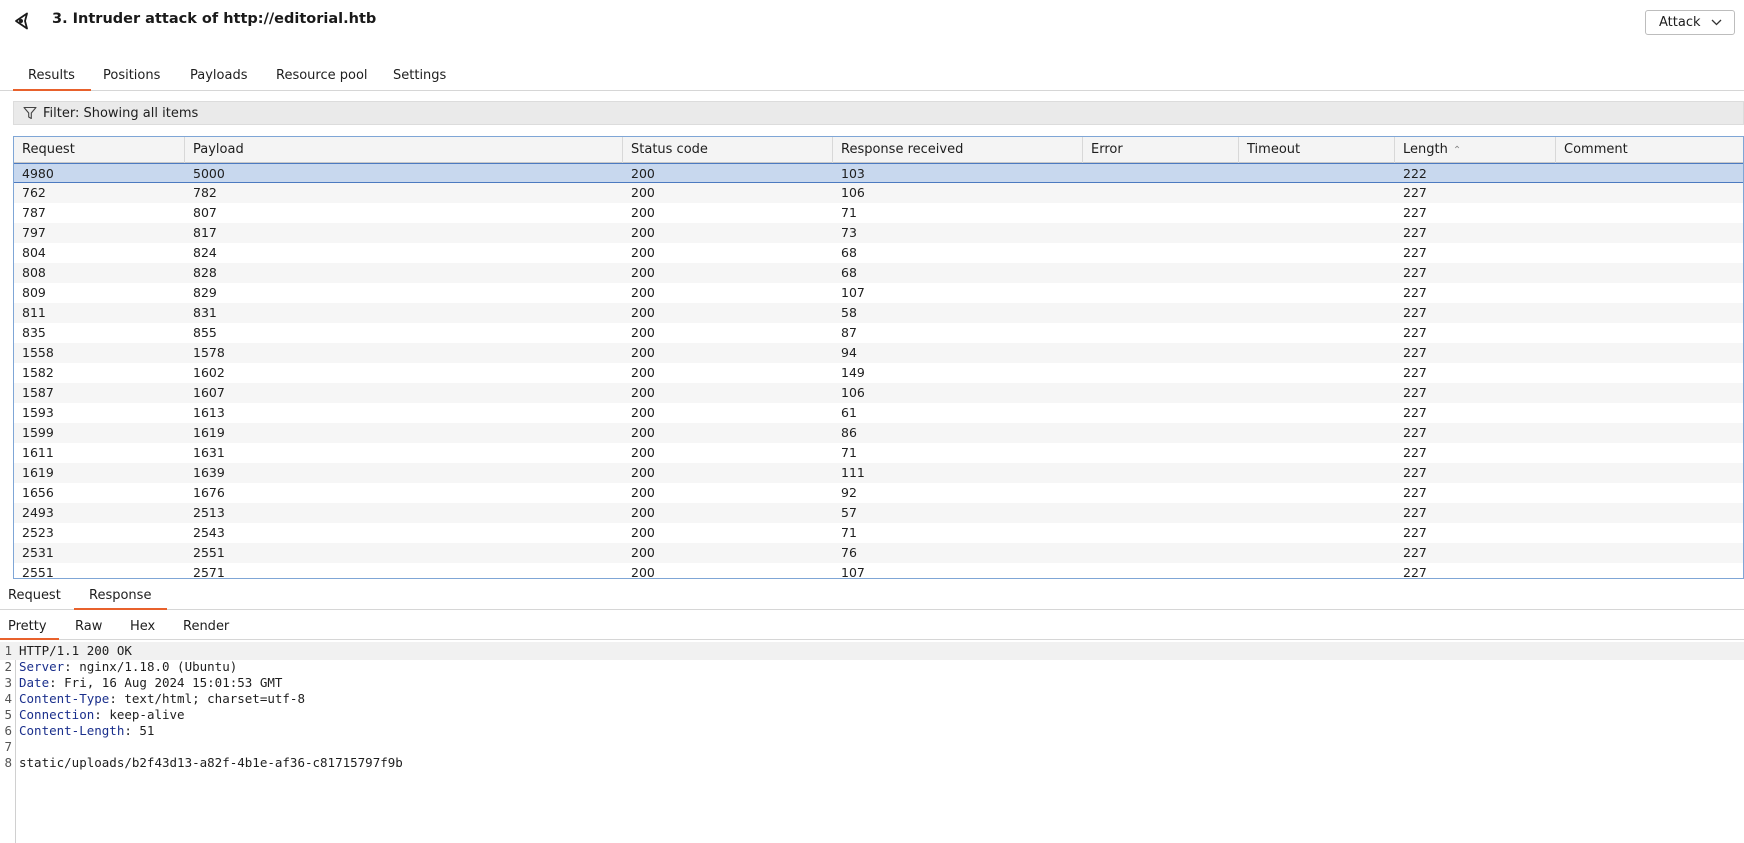 This screenshot has width=1744, height=843. Describe the element at coordinates (142, 629) in the screenshot. I see `tab-hex: Hex` at that location.